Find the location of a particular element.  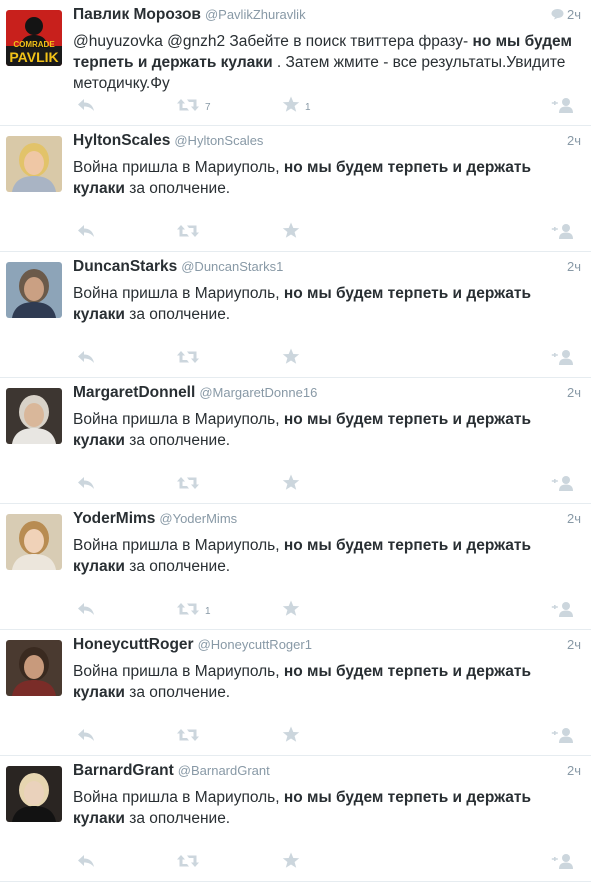

username: @PavlikZhuravlik is located at coordinates (255, 14).